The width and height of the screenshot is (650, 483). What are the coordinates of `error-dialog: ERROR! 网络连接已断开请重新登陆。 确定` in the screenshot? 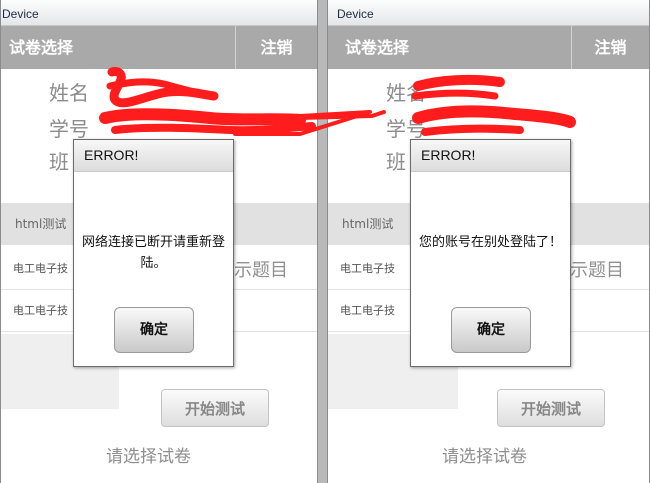 It's located at (153, 253).